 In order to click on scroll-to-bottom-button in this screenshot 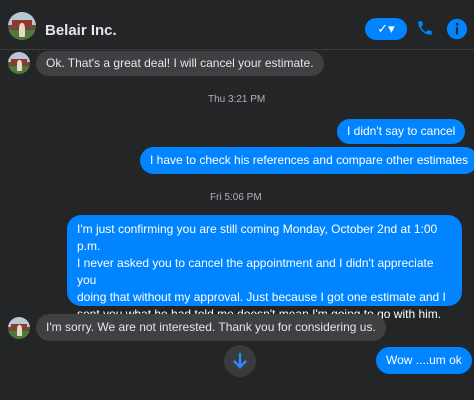, I will do `click(240, 361)`.